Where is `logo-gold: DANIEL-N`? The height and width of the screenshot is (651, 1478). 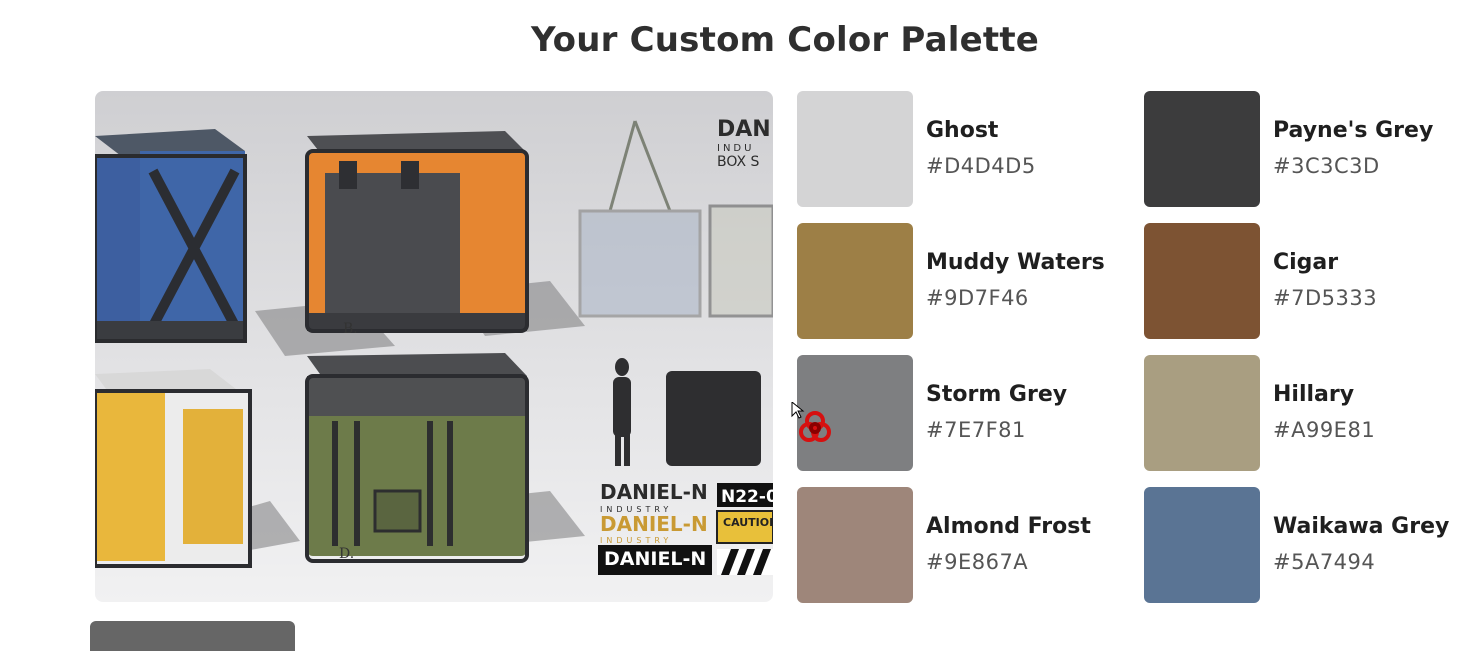
logo-gold: DANIEL-N is located at coordinates (654, 524).